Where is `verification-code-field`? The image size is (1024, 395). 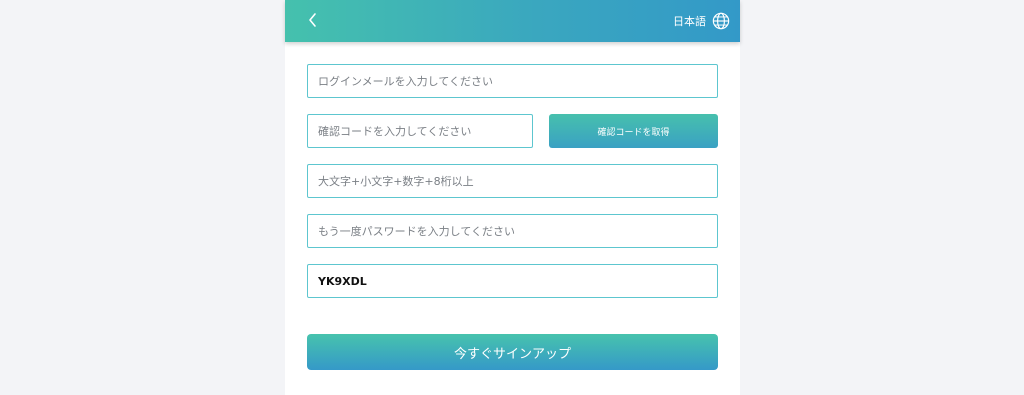
verification-code-field is located at coordinates (420, 131).